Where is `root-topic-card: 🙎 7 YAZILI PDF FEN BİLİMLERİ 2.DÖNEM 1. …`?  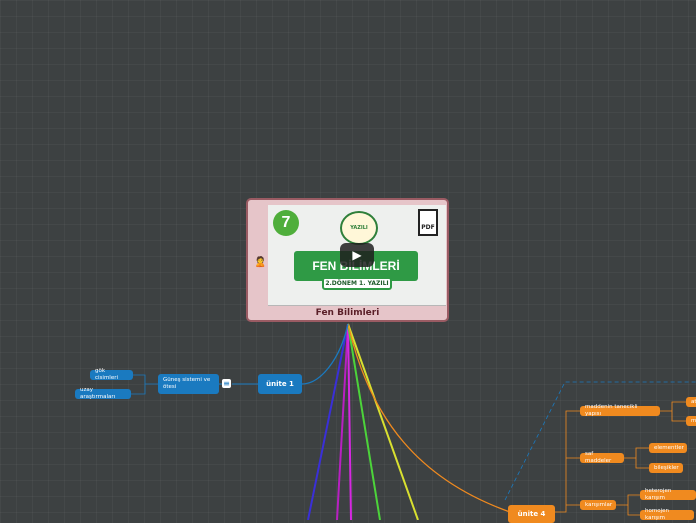 root-topic-card: 🙎 7 YAZILI PDF FEN BİLİMLERİ 2.DÖNEM 1. … is located at coordinates (347, 260).